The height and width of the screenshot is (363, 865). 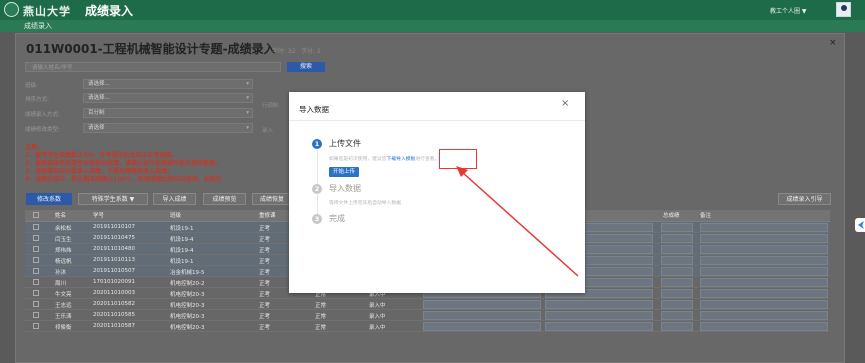 I want to click on cell-student-id: 201911010480, so click(x=114, y=249).